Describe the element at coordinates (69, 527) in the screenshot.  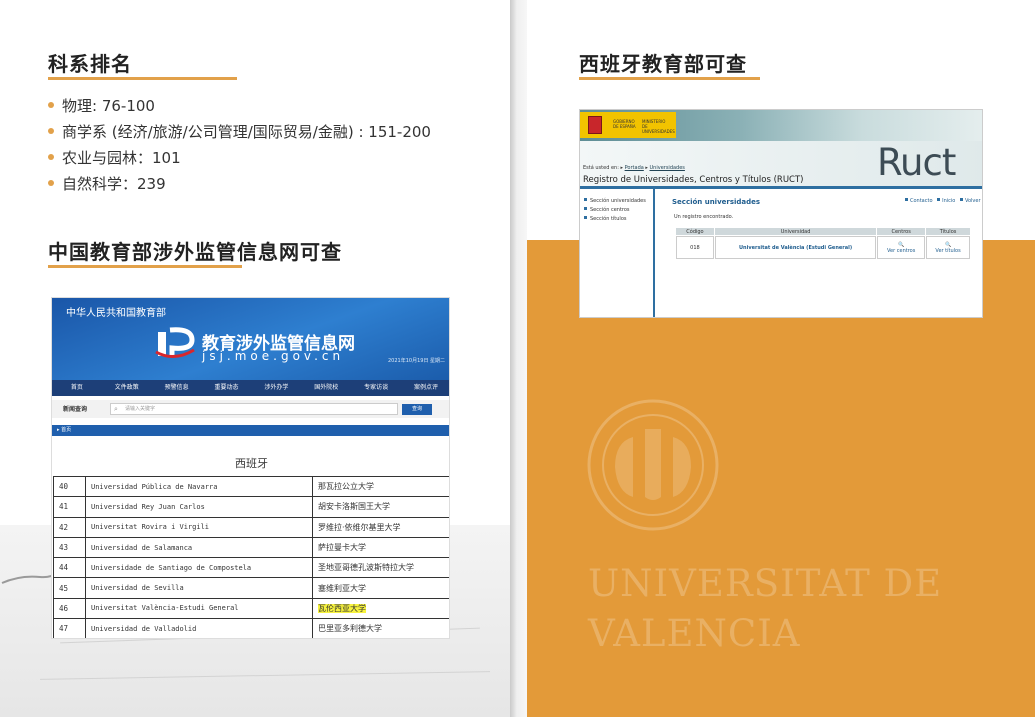
I see `row-number: 42` at that location.